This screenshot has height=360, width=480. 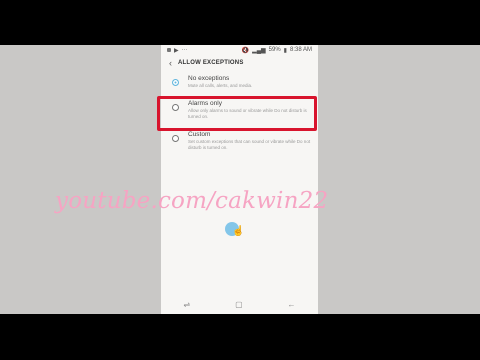 What do you see at coordinates (175, 82) in the screenshot?
I see `radio-no-exceptions` at bounding box center [175, 82].